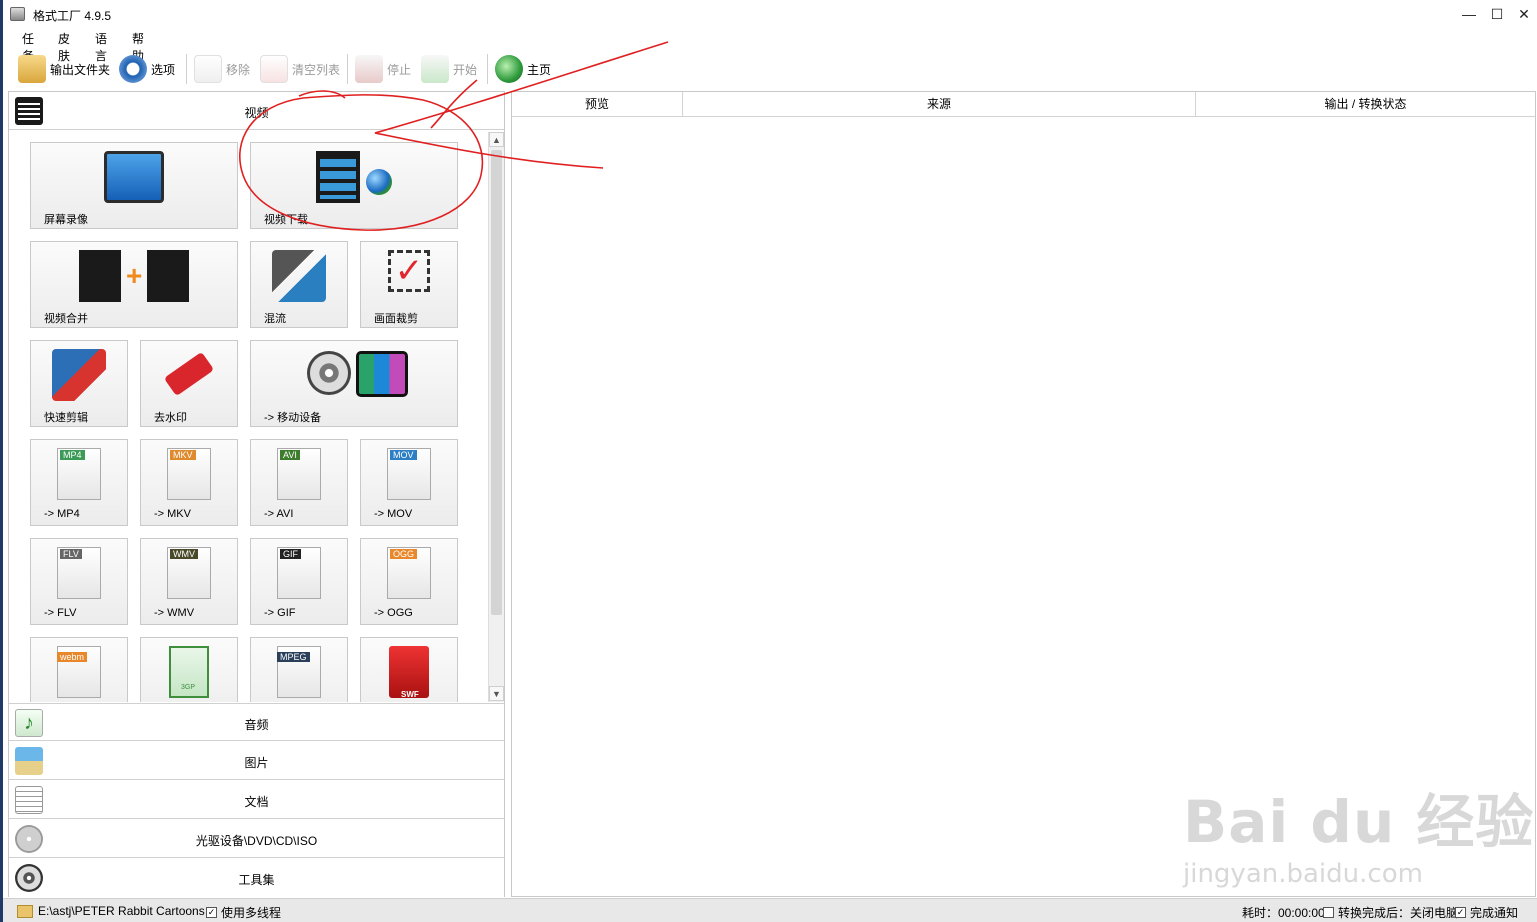 The height and width of the screenshot is (922, 1537). I want to click on multithread-checkbox: ✓ 使用多线程, so click(243, 912).